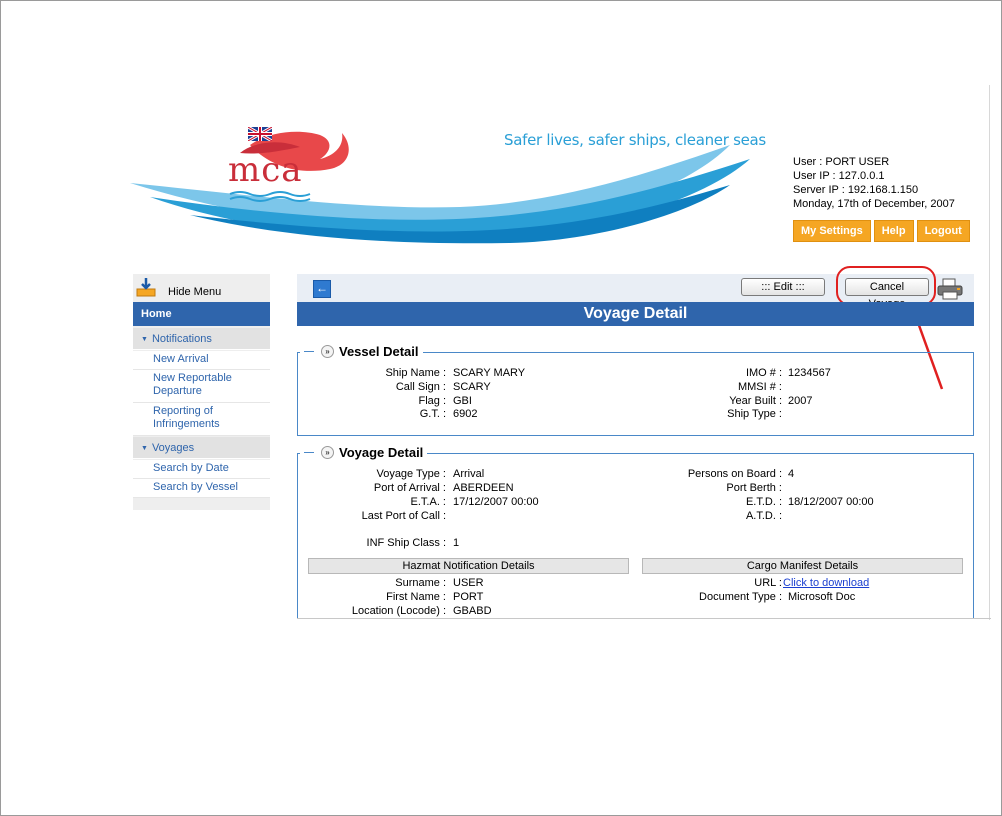  What do you see at coordinates (763, 502) in the screenshot?
I see `etd-label: E.T.D. :` at bounding box center [763, 502].